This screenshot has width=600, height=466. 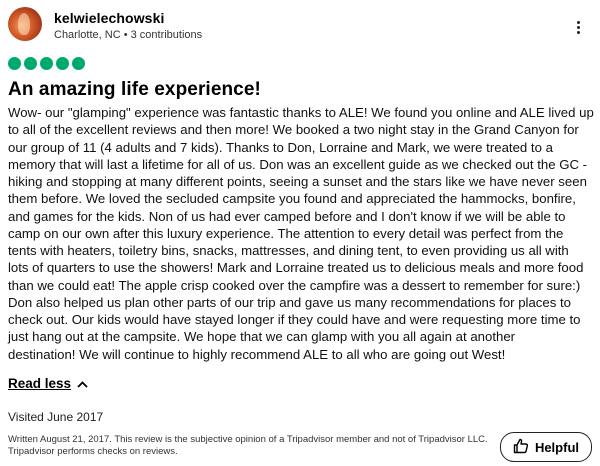 I want to click on review-title: An amazing life experience!, so click(x=134, y=89).